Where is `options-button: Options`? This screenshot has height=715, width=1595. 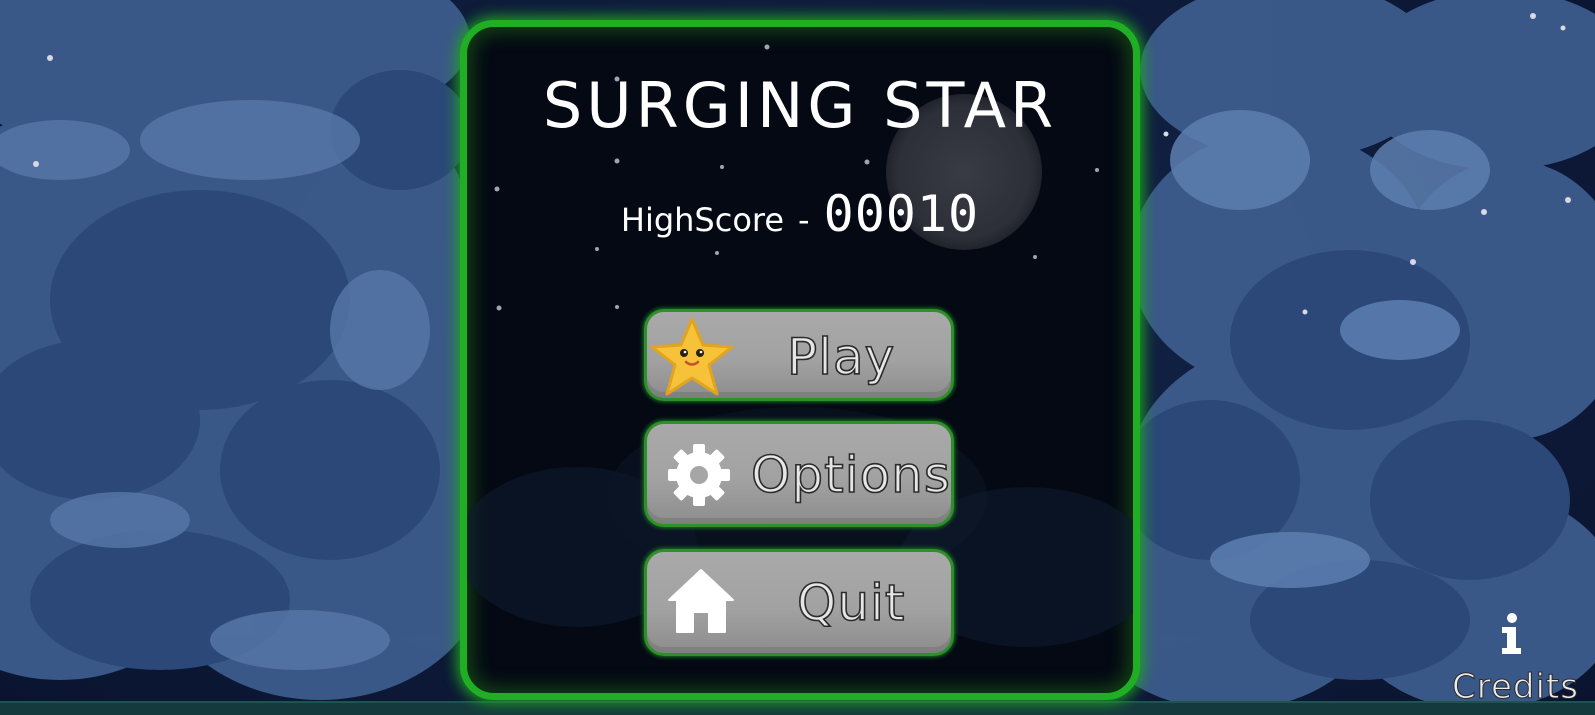
options-button: Options is located at coordinates (799, 474).